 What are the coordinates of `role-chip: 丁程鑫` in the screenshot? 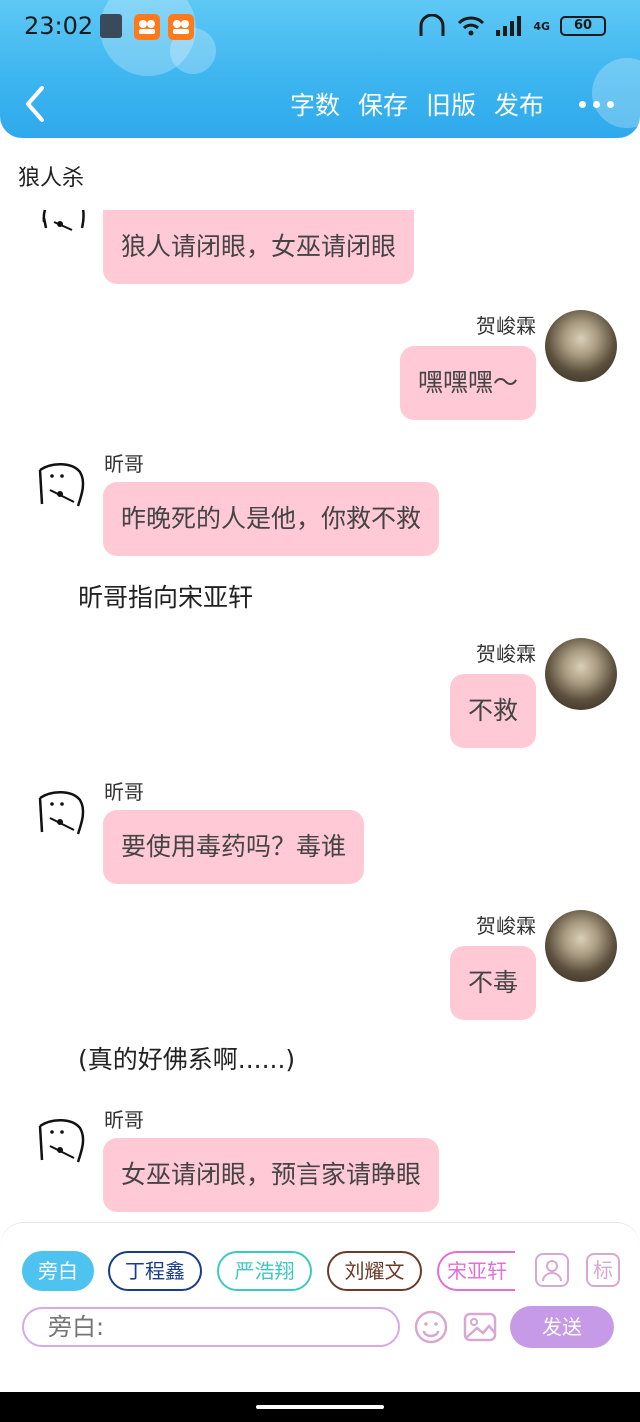 It's located at (155, 1271).